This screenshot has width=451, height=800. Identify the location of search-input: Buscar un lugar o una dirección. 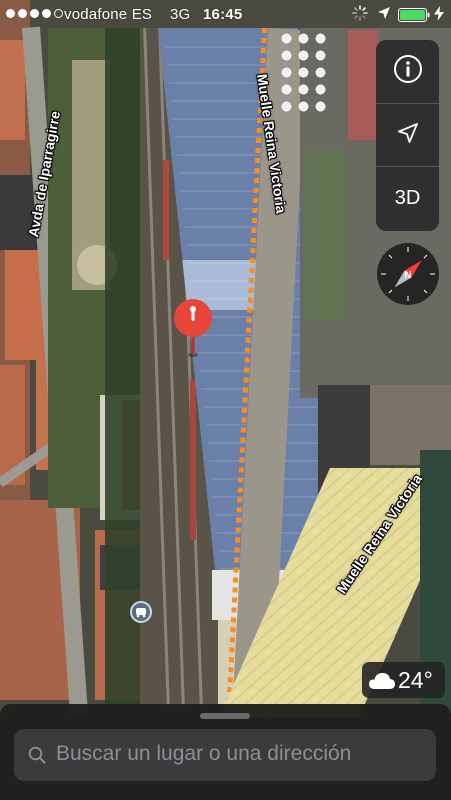
(225, 755).